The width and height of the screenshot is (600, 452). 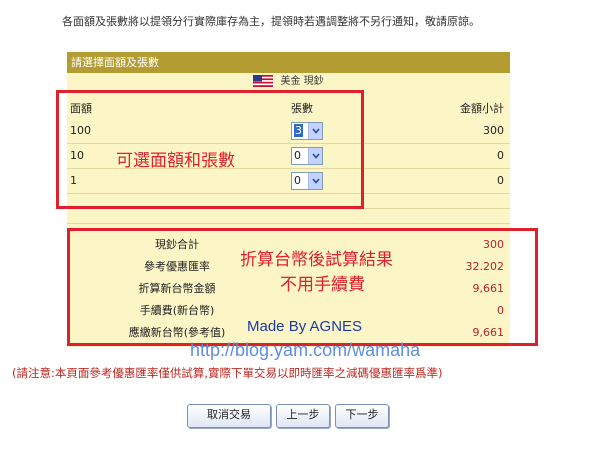 I want to click on spacer-row, so click(x=288, y=216).